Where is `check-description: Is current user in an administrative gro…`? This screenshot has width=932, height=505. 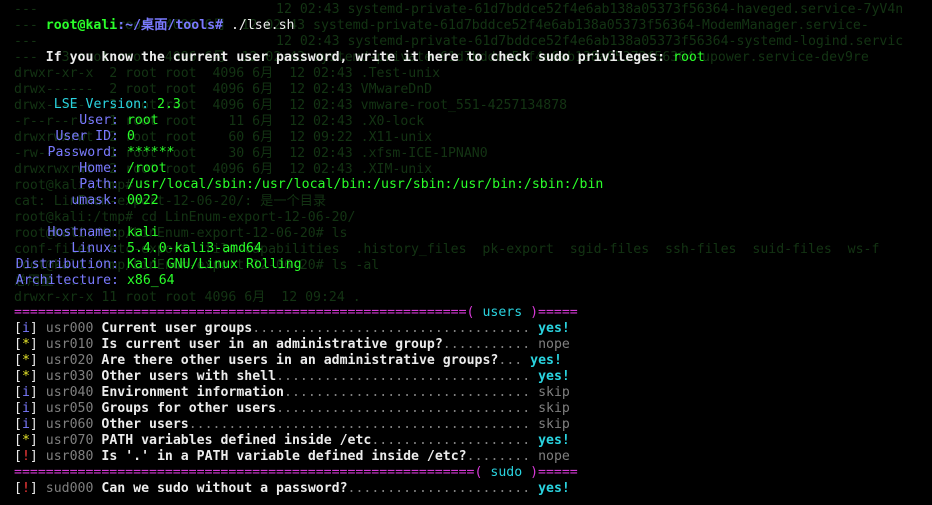 check-description: Is current user in an administrative gro… is located at coordinates (272, 344).